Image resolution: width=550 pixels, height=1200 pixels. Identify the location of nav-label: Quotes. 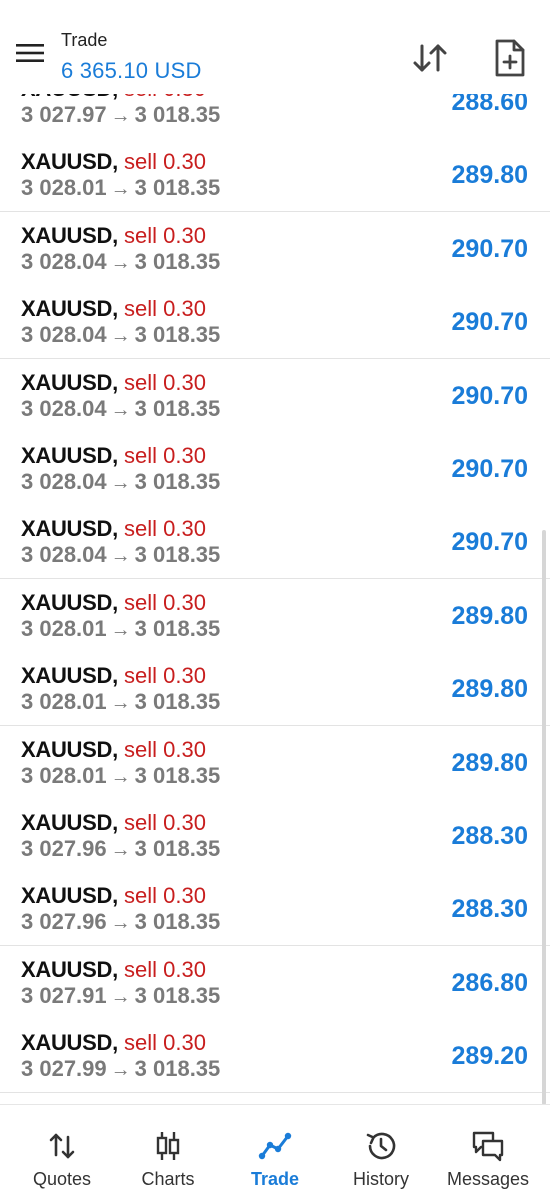
(62, 1179).